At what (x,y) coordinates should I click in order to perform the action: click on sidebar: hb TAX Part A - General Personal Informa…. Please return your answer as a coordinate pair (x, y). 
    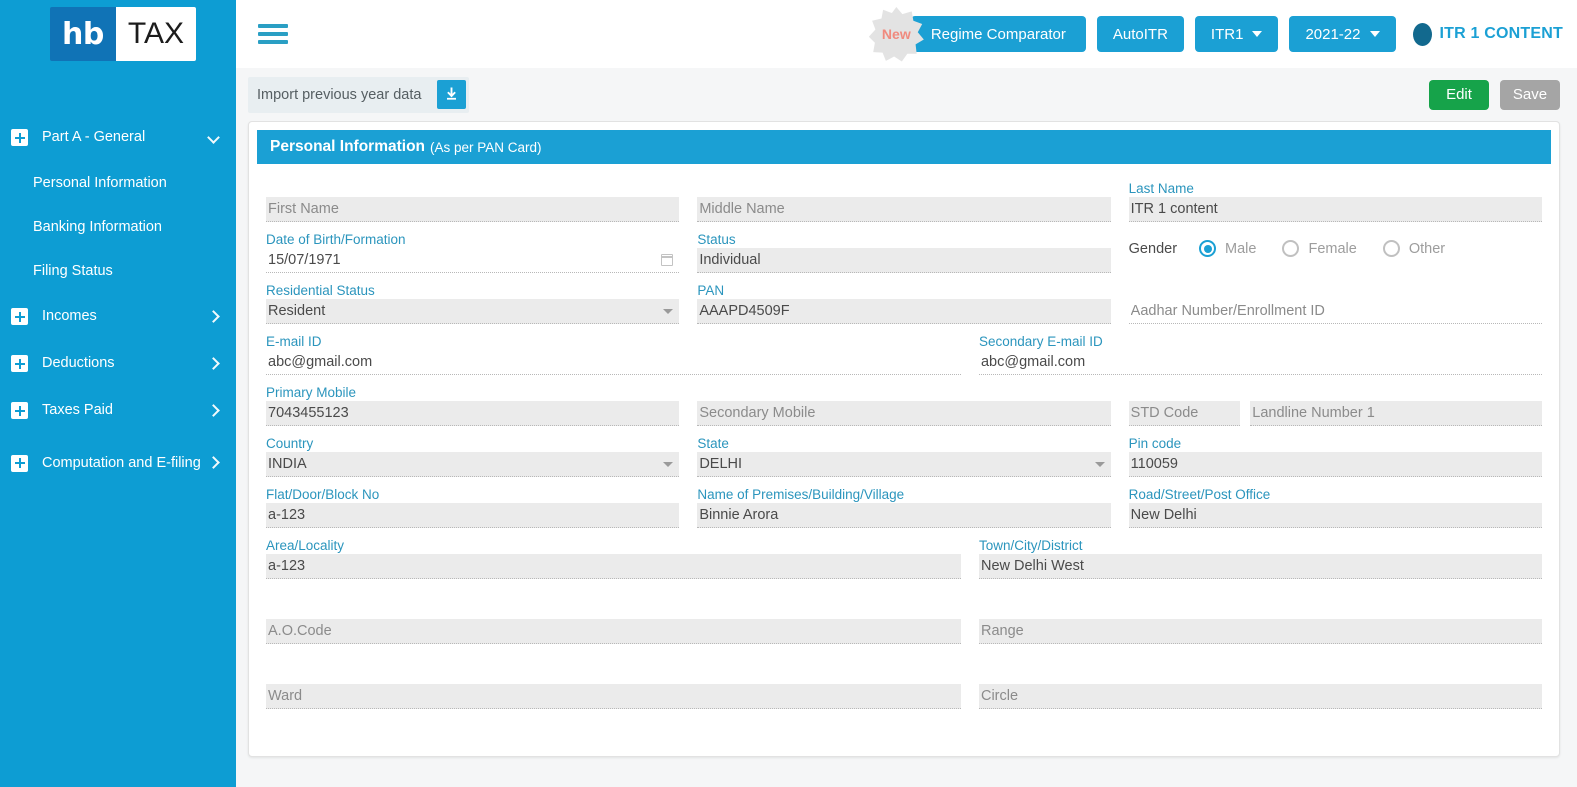
    Looking at the image, I should click on (118, 393).